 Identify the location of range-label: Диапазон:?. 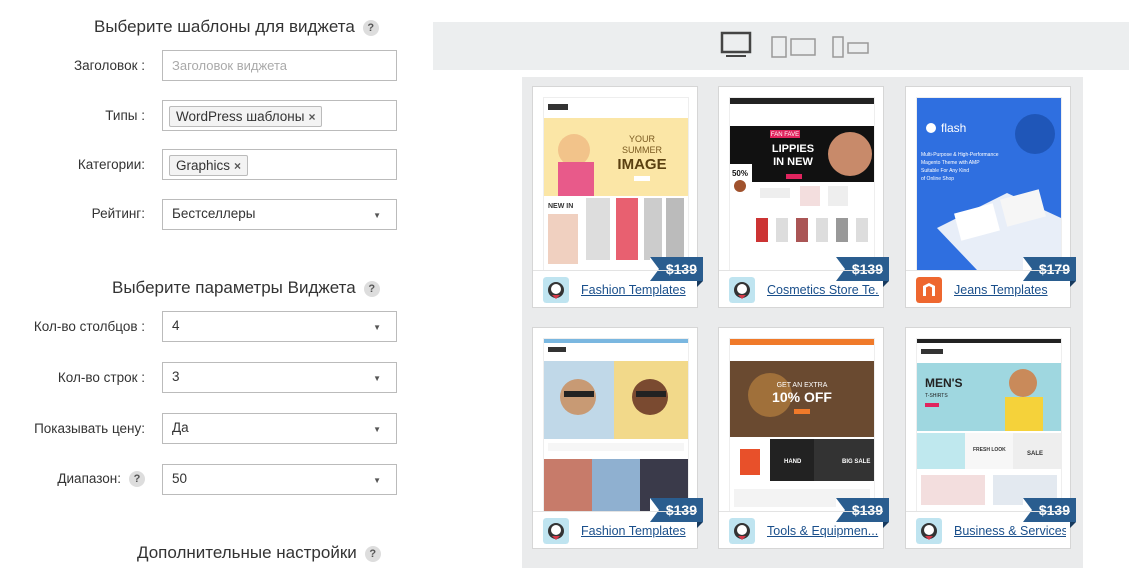
(101, 479).